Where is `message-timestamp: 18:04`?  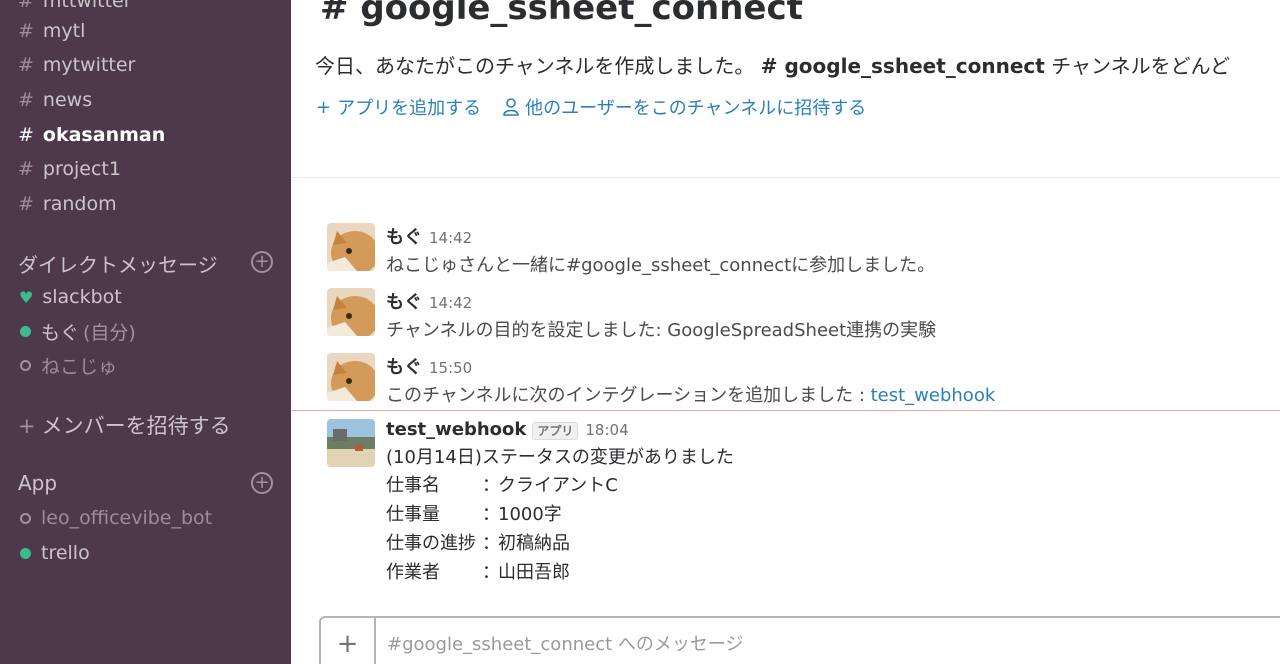
message-timestamp: 18:04 is located at coordinates (606, 430).